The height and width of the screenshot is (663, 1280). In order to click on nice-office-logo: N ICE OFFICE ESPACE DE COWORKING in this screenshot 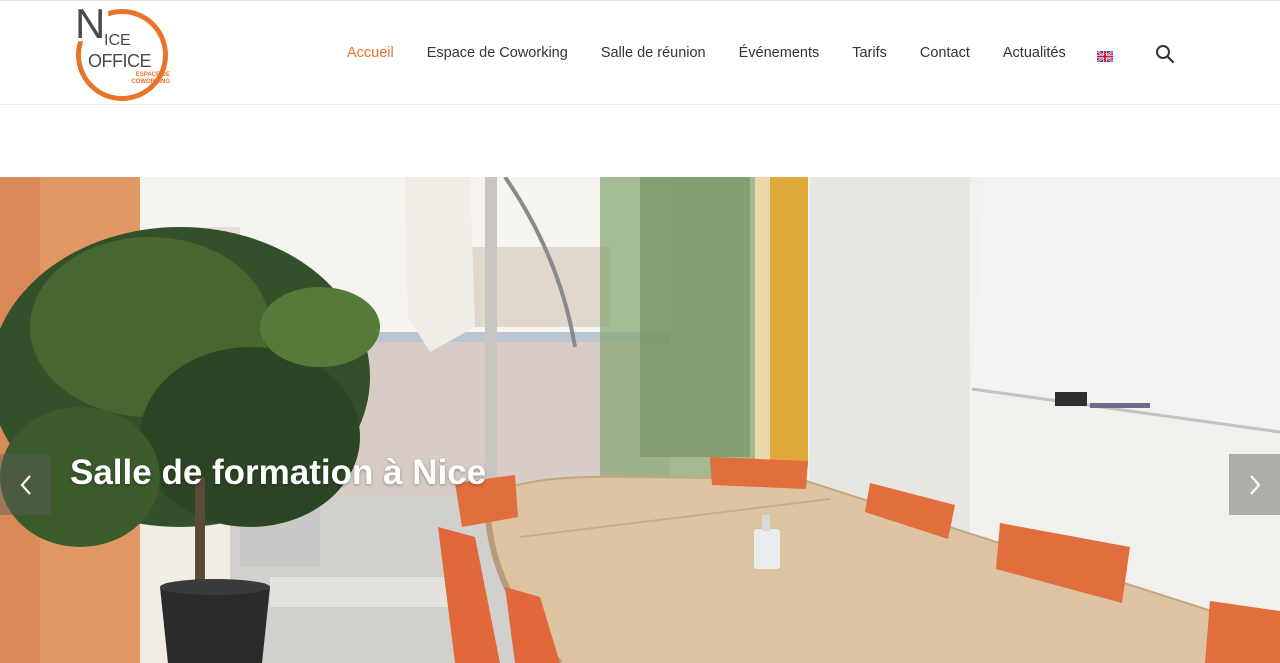, I will do `click(122, 50)`.